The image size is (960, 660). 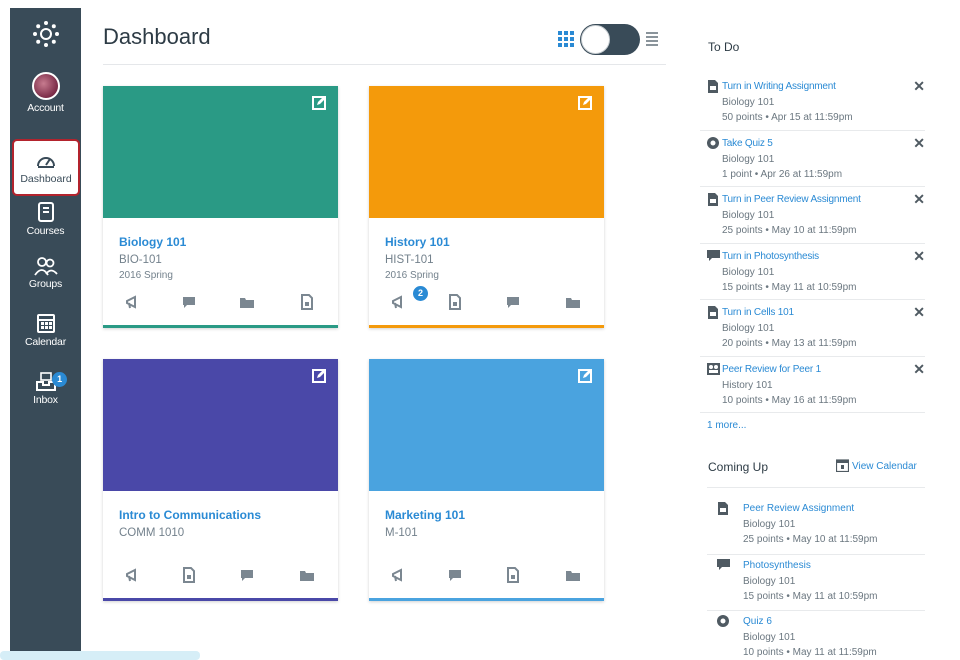 I want to click on nav-item-label: Courses, so click(x=45, y=231).